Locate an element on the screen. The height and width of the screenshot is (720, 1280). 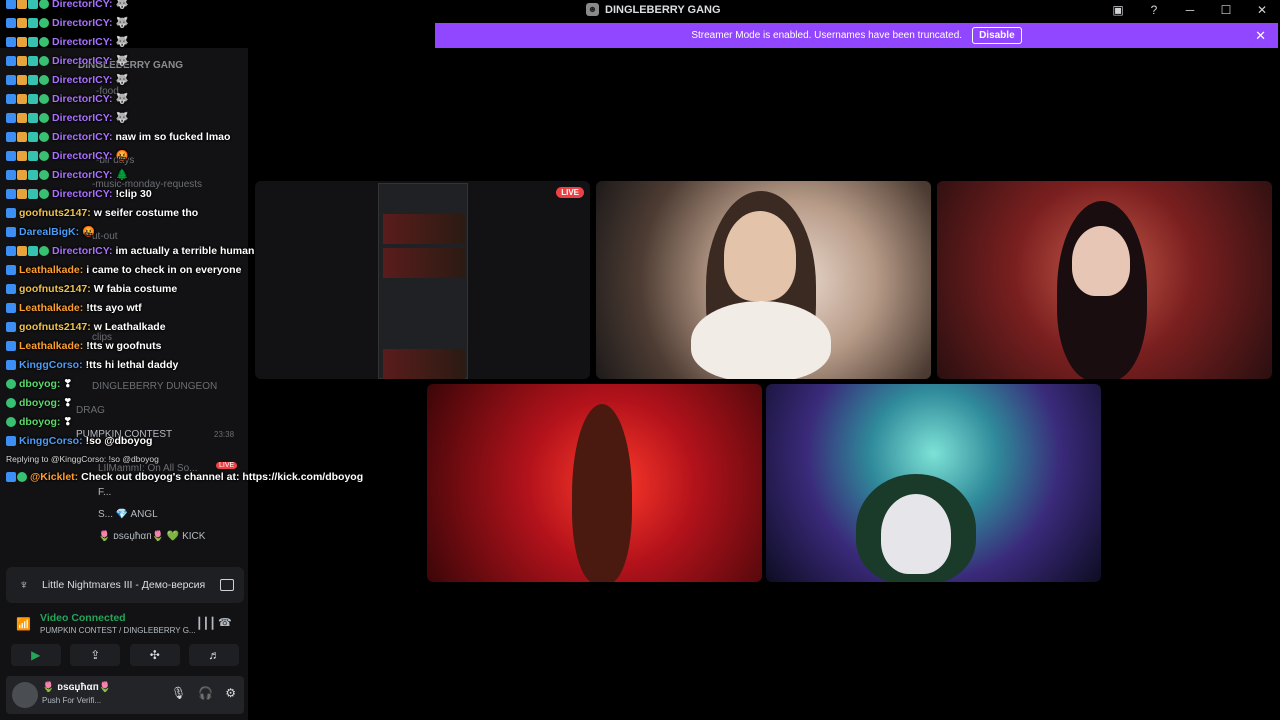
disconnect-icon: ☎ is located at coordinates (225, 622).